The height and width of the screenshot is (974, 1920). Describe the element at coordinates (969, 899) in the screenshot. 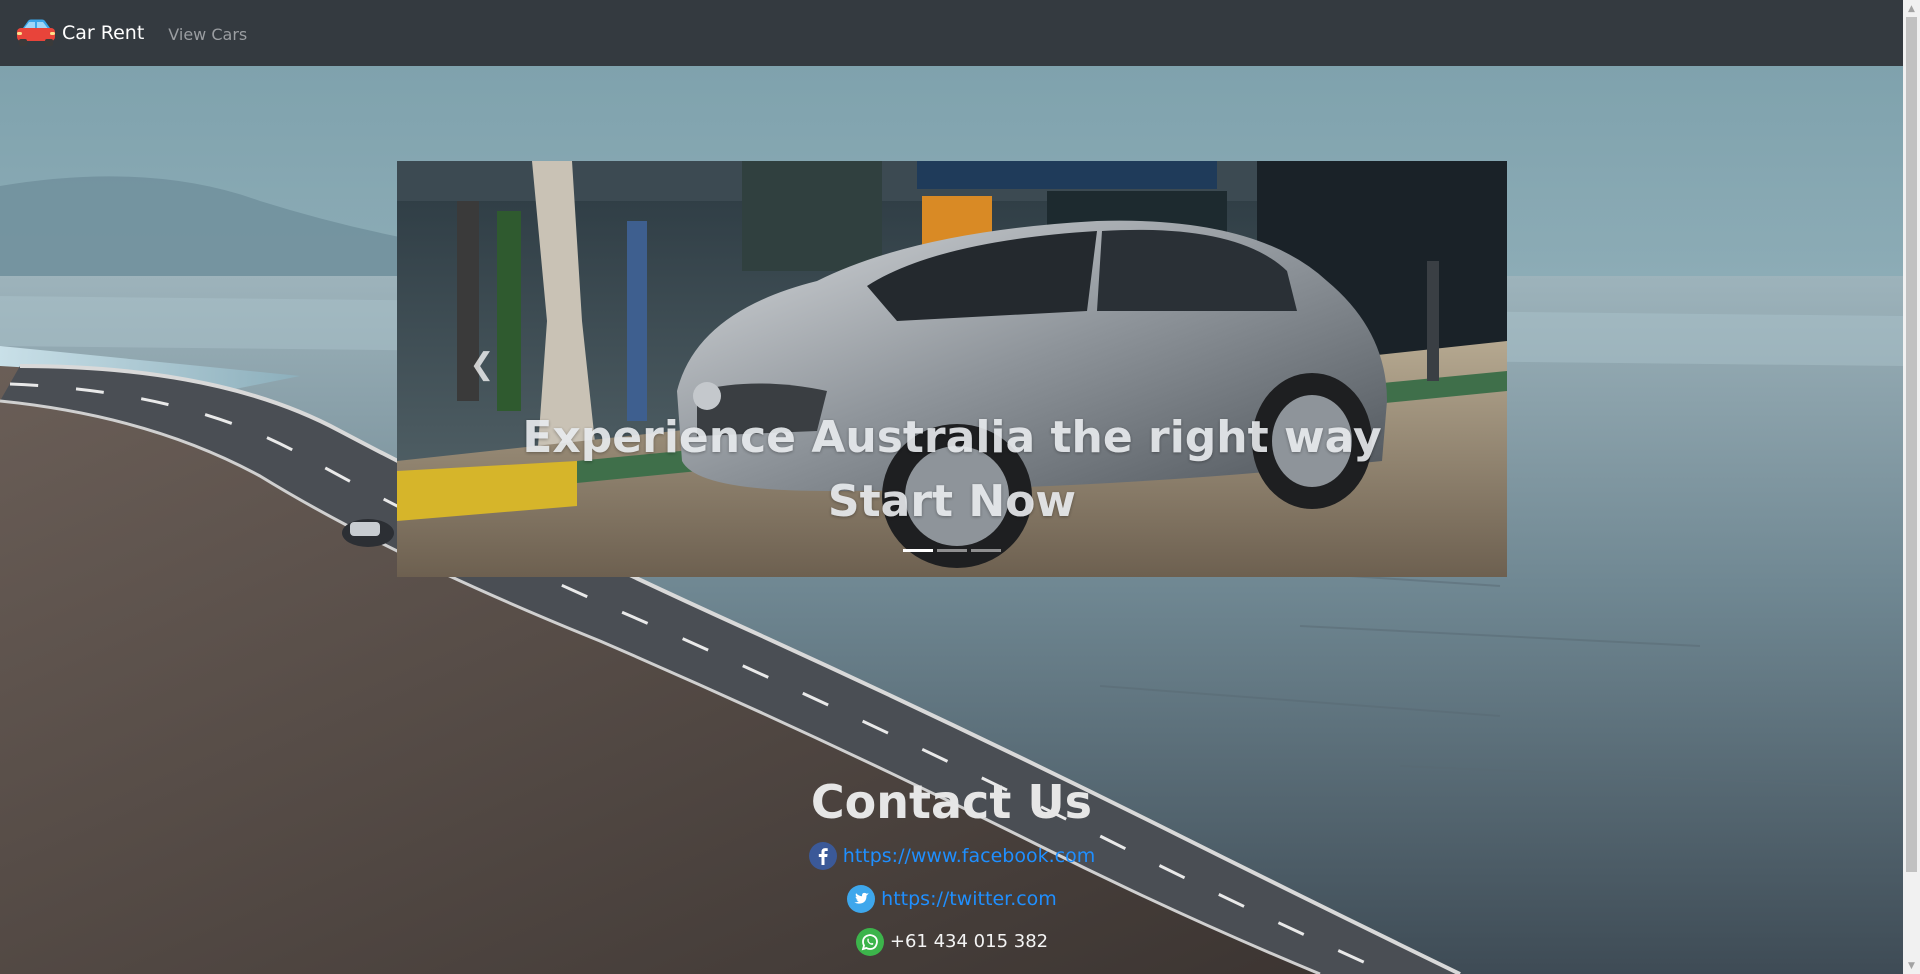

I see `twitter-link: https://twitter.com` at that location.